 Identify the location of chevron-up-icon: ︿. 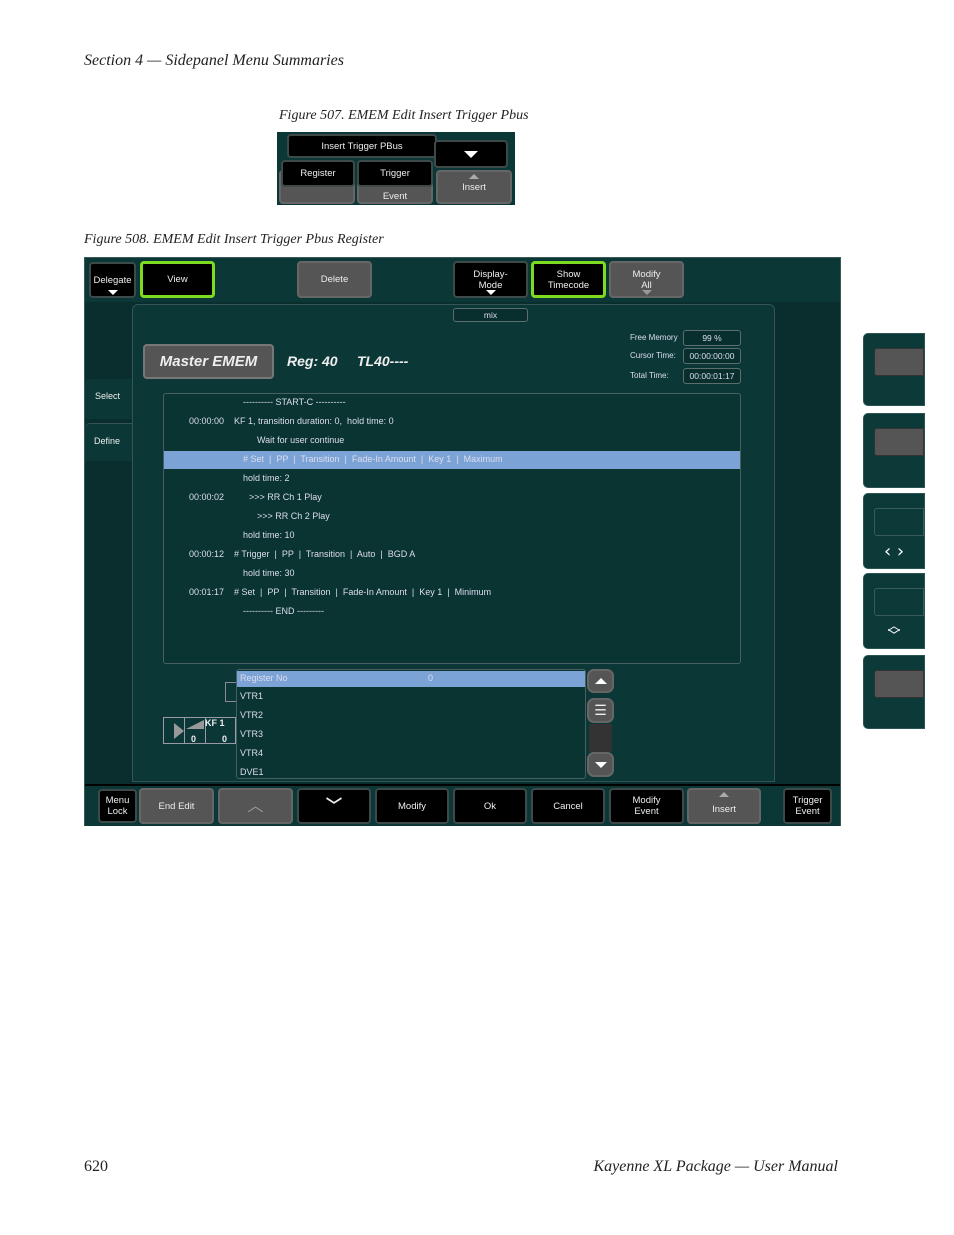
(255, 806).